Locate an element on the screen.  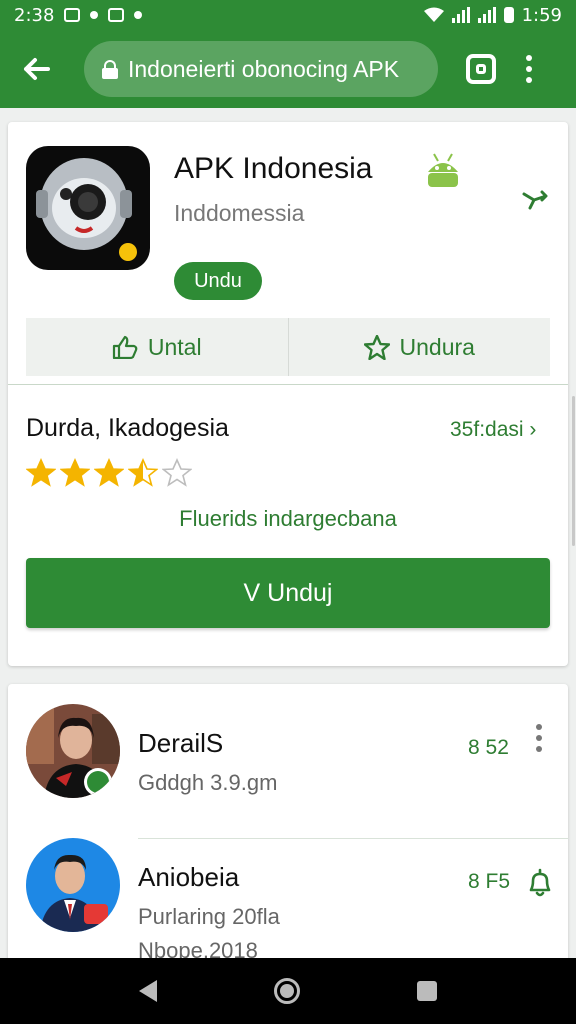
reviews-count-link: 35f:dasi › is located at coordinates (493, 430).